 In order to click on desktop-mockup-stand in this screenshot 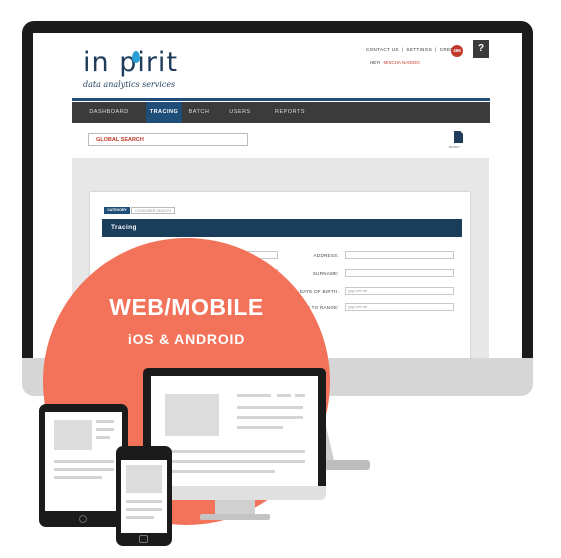, I will do `click(235, 507)`.